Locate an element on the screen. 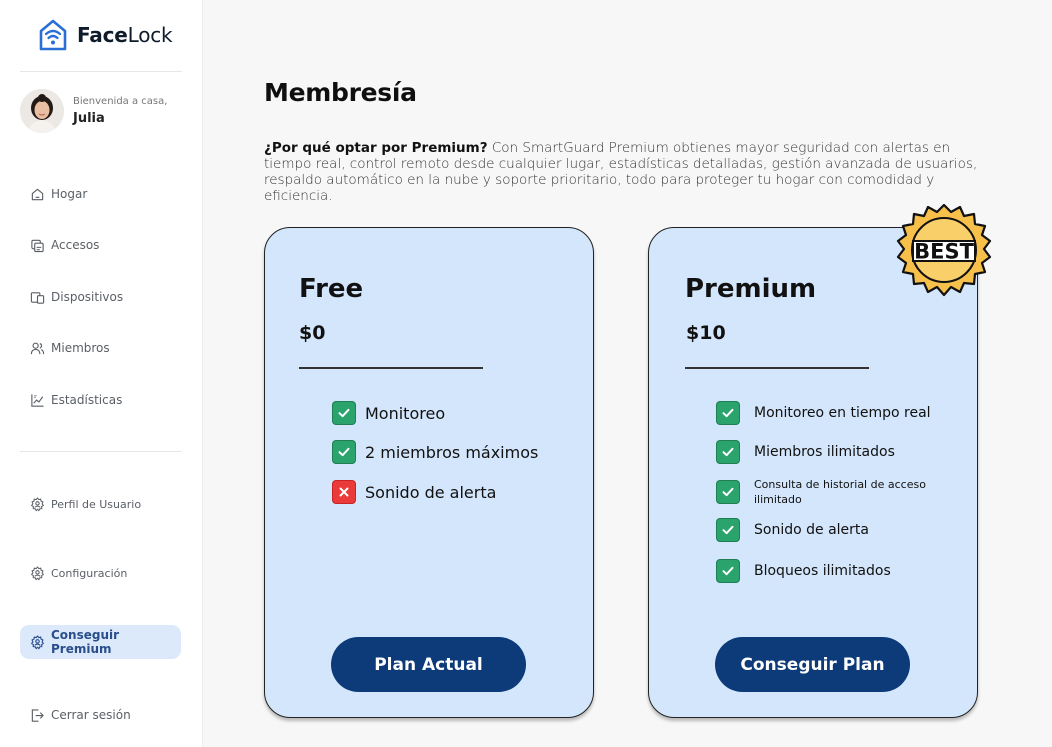  sidebar-item-members: Miembros is located at coordinates (100, 348).